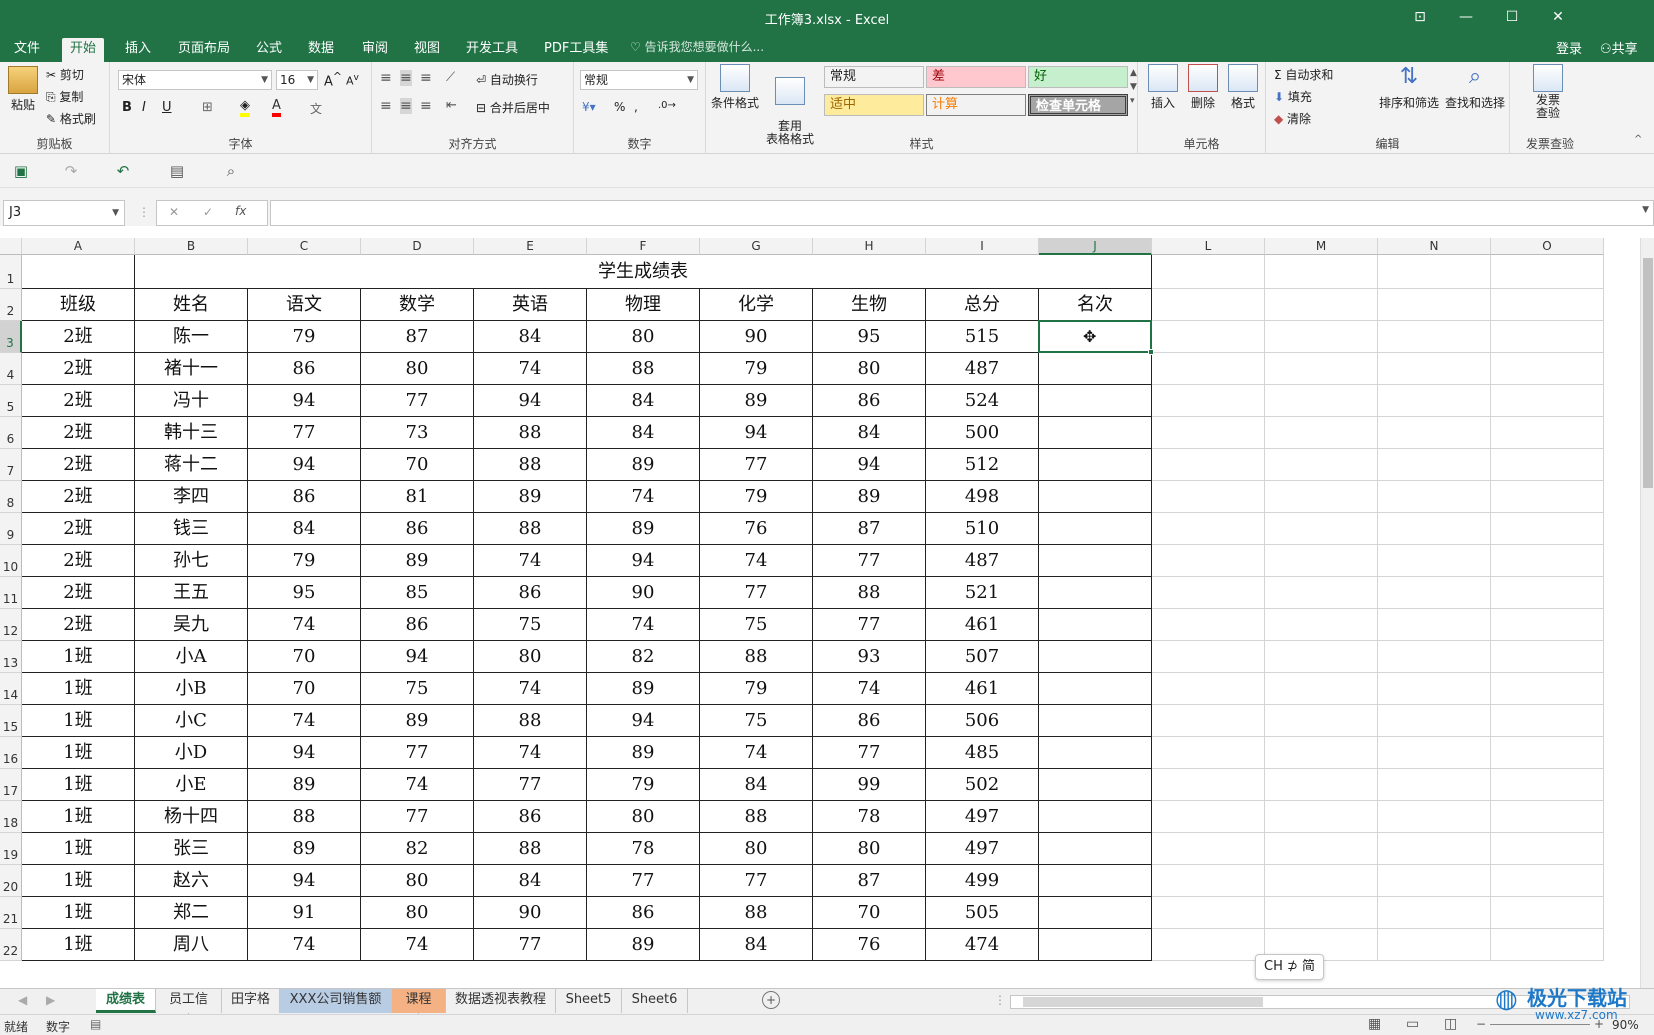  What do you see at coordinates (869, 945) in the screenshot?
I see `table-cell: 76` at bounding box center [869, 945].